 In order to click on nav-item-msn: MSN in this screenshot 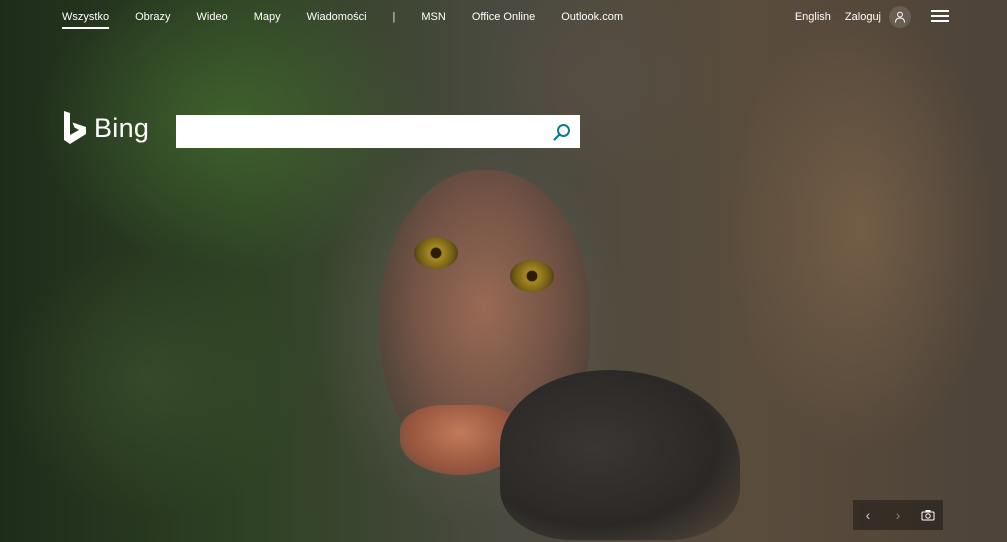, I will do `click(433, 17)`.